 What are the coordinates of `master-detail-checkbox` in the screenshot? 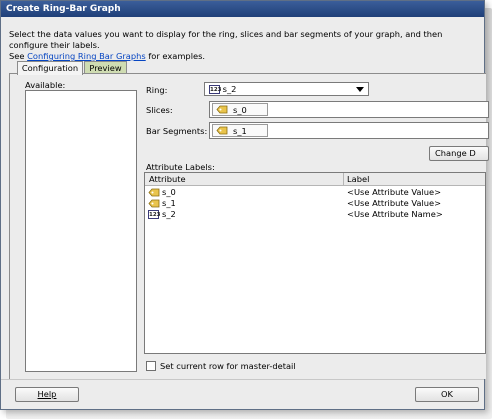 It's located at (151, 366).